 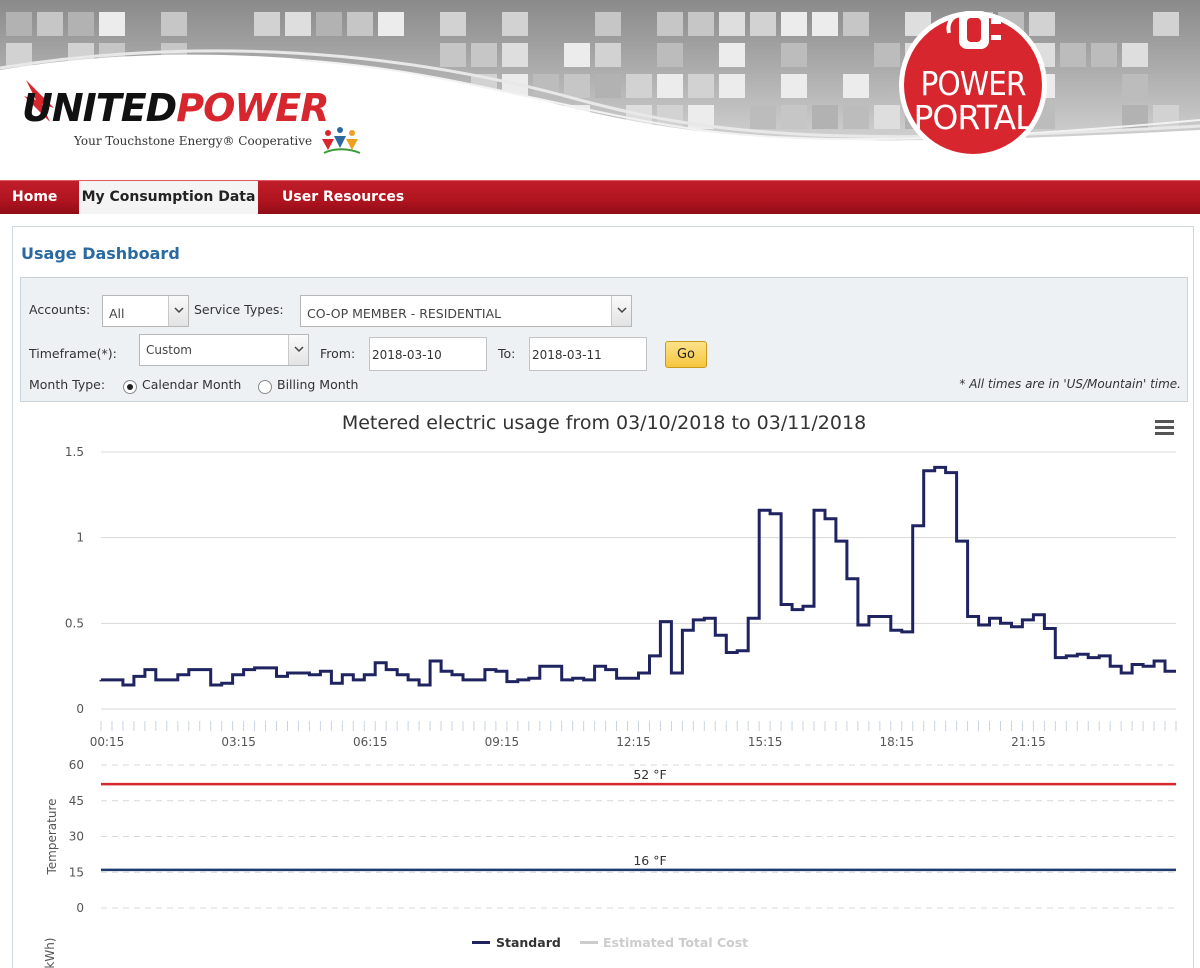 I want to click on usage-x-ticks, so click(x=638, y=726).